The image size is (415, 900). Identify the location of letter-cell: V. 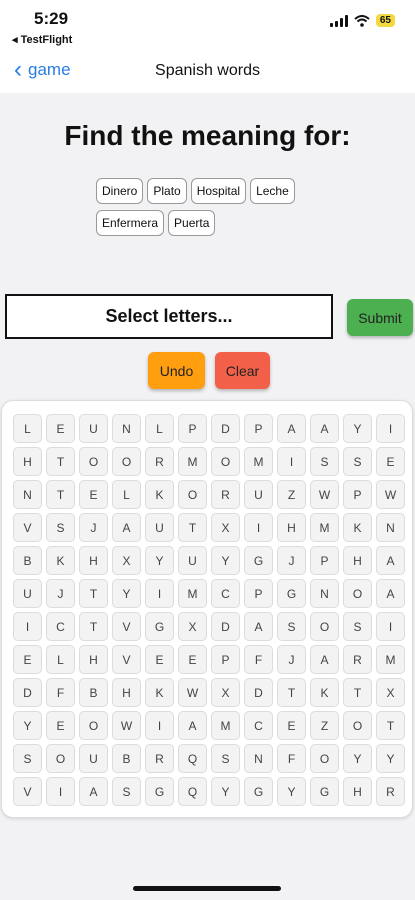
(126, 626).